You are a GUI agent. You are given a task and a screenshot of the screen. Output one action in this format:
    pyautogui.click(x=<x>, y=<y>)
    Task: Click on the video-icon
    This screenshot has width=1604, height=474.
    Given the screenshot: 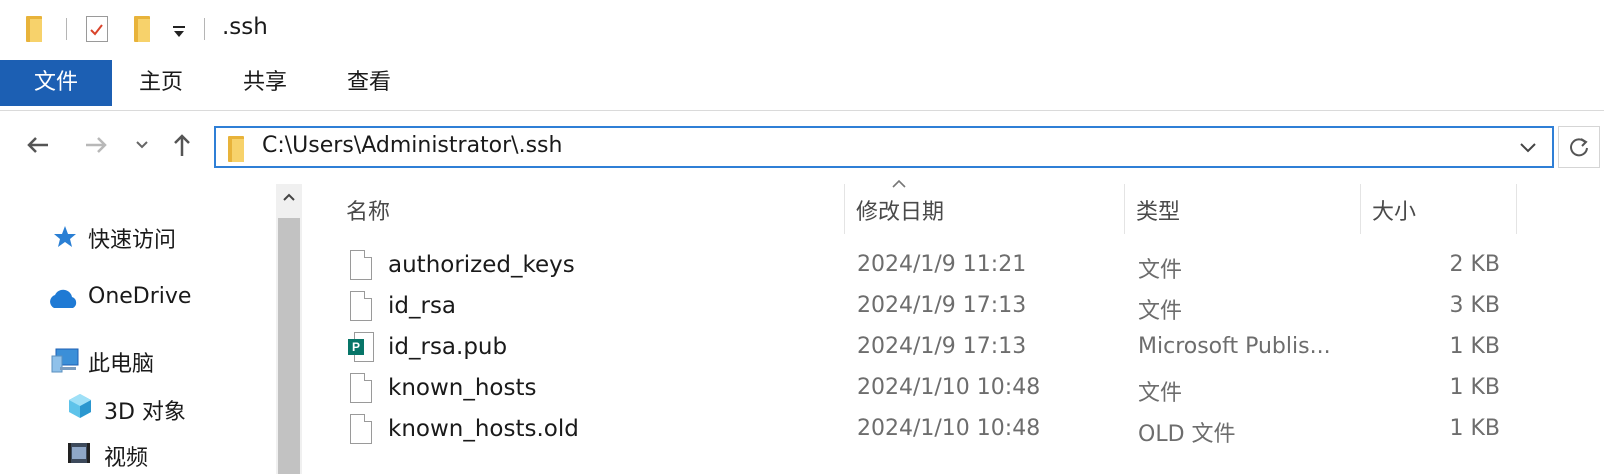 What is the action you would take?
    pyautogui.click(x=79, y=455)
    